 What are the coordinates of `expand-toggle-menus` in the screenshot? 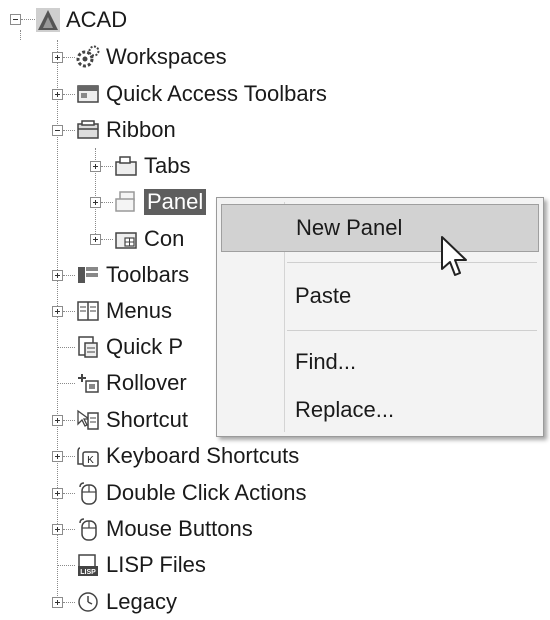 It's located at (57, 311).